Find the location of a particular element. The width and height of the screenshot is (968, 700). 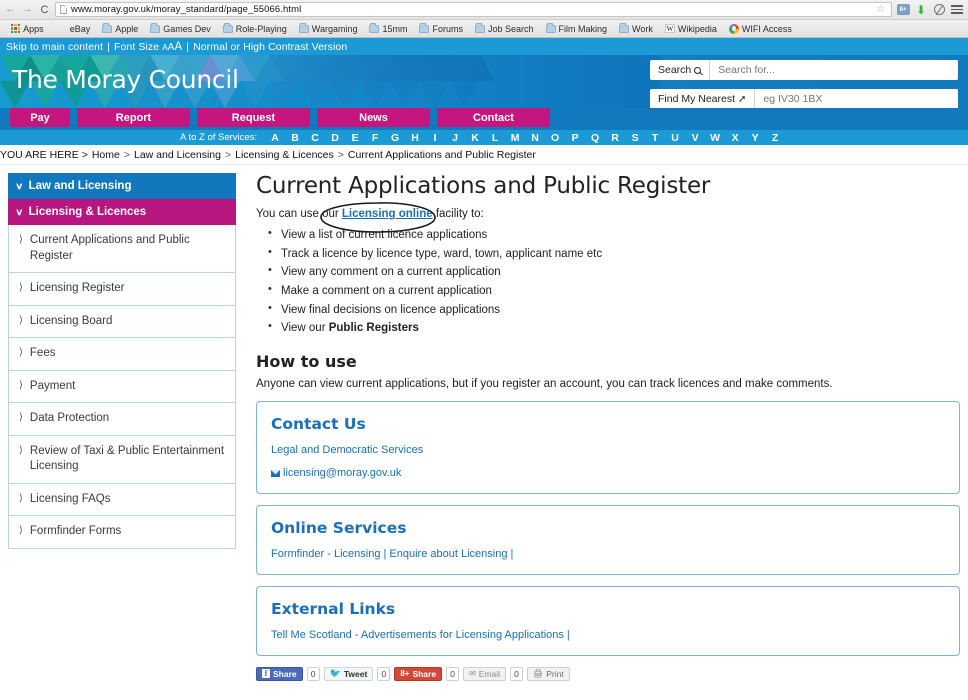

az-letter-y: Y is located at coordinates (755, 138).